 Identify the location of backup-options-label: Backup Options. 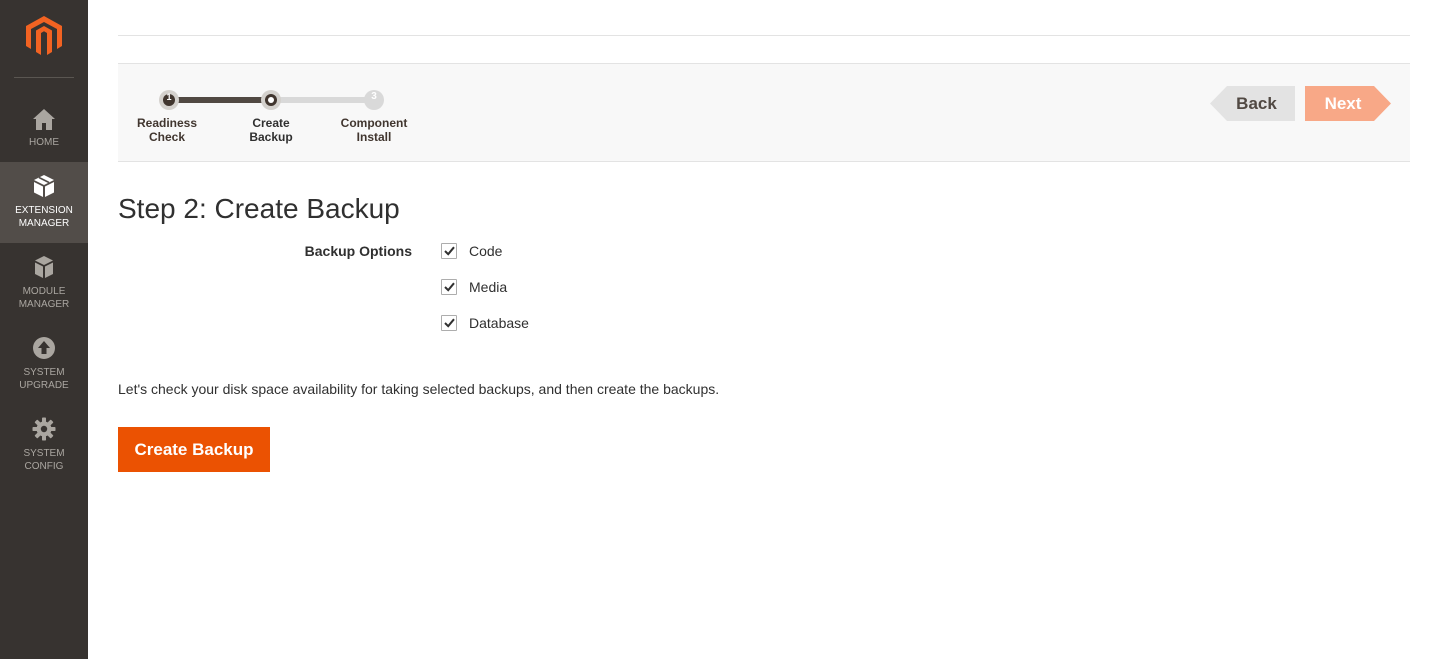
(358, 251).